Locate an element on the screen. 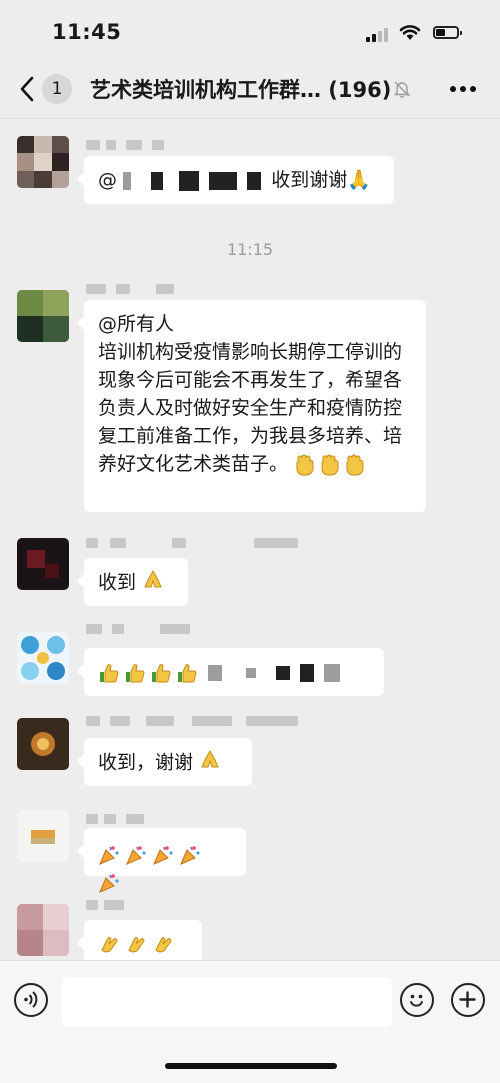  more-actions-plus-icon is located at coordinates (468, 1000).